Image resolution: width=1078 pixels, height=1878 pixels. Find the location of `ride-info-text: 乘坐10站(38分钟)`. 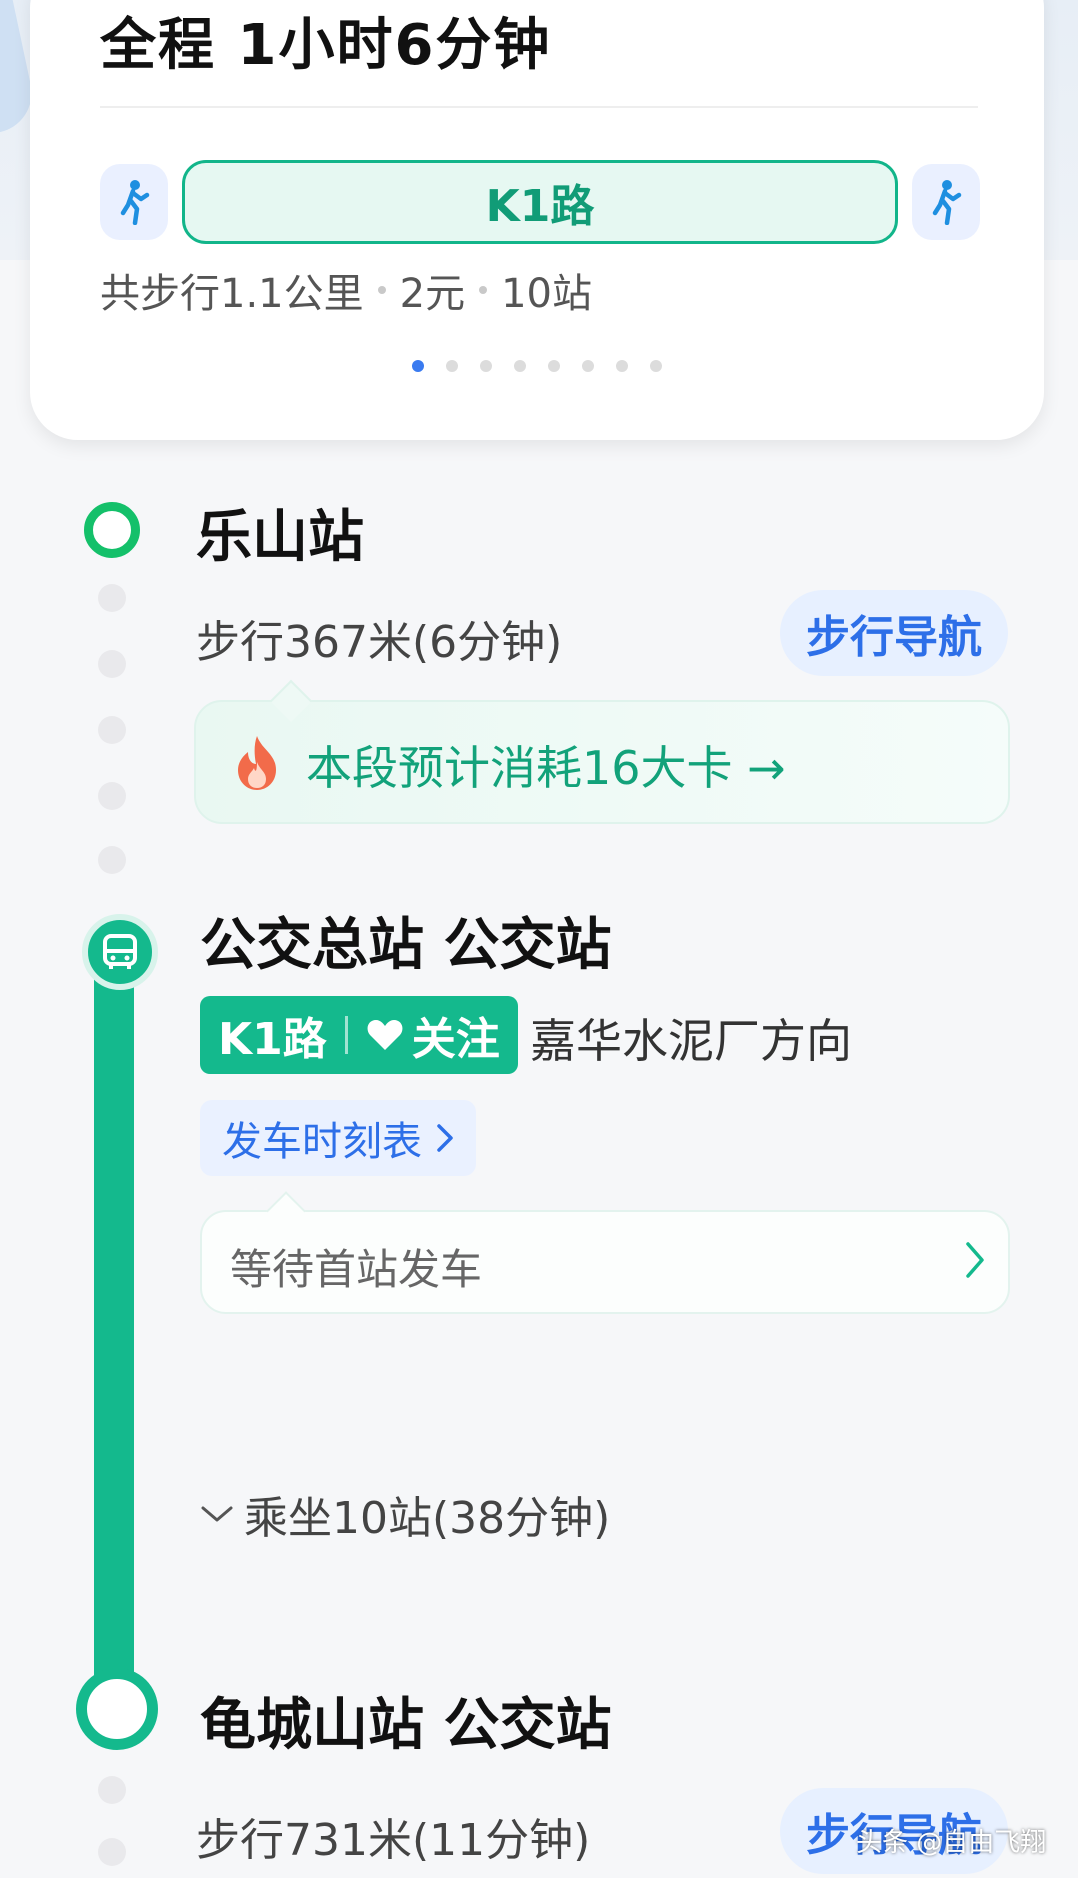

ride-info-text: 乘坐10站(38分钟) is located at coordinates (427, 1518).